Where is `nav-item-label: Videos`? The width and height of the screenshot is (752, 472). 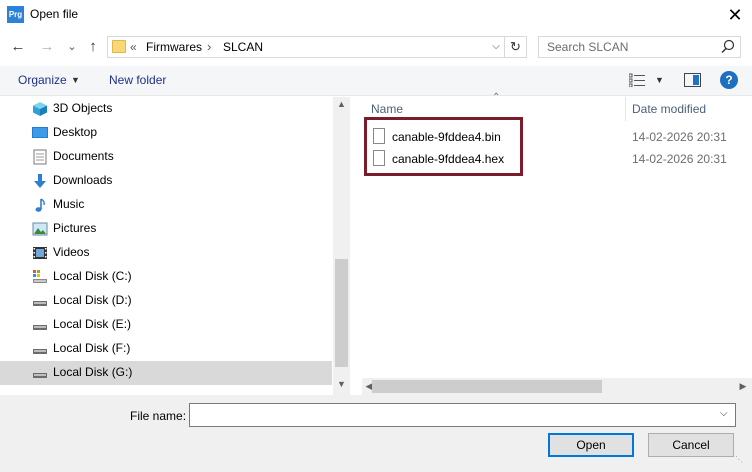
nav-item-label: Videos is located at coordinates (71, 252).